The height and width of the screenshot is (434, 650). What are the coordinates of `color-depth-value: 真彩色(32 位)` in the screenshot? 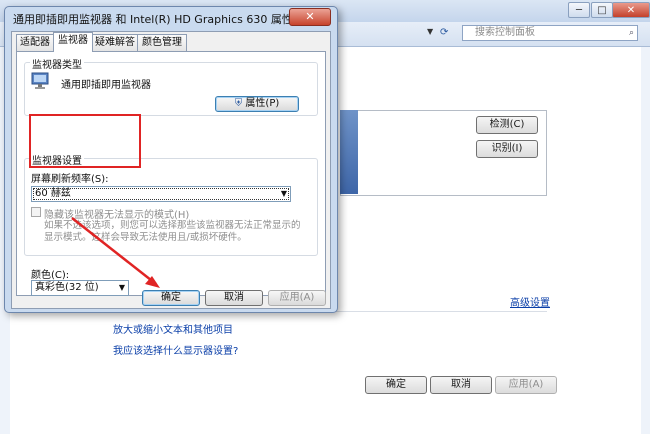 It's located at (67, 287).